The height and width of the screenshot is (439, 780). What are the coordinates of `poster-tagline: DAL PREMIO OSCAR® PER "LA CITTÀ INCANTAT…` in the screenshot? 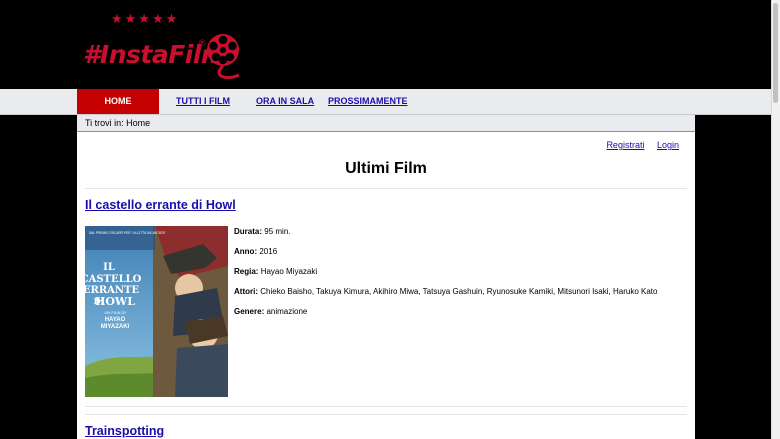 It's located at (127, 233).